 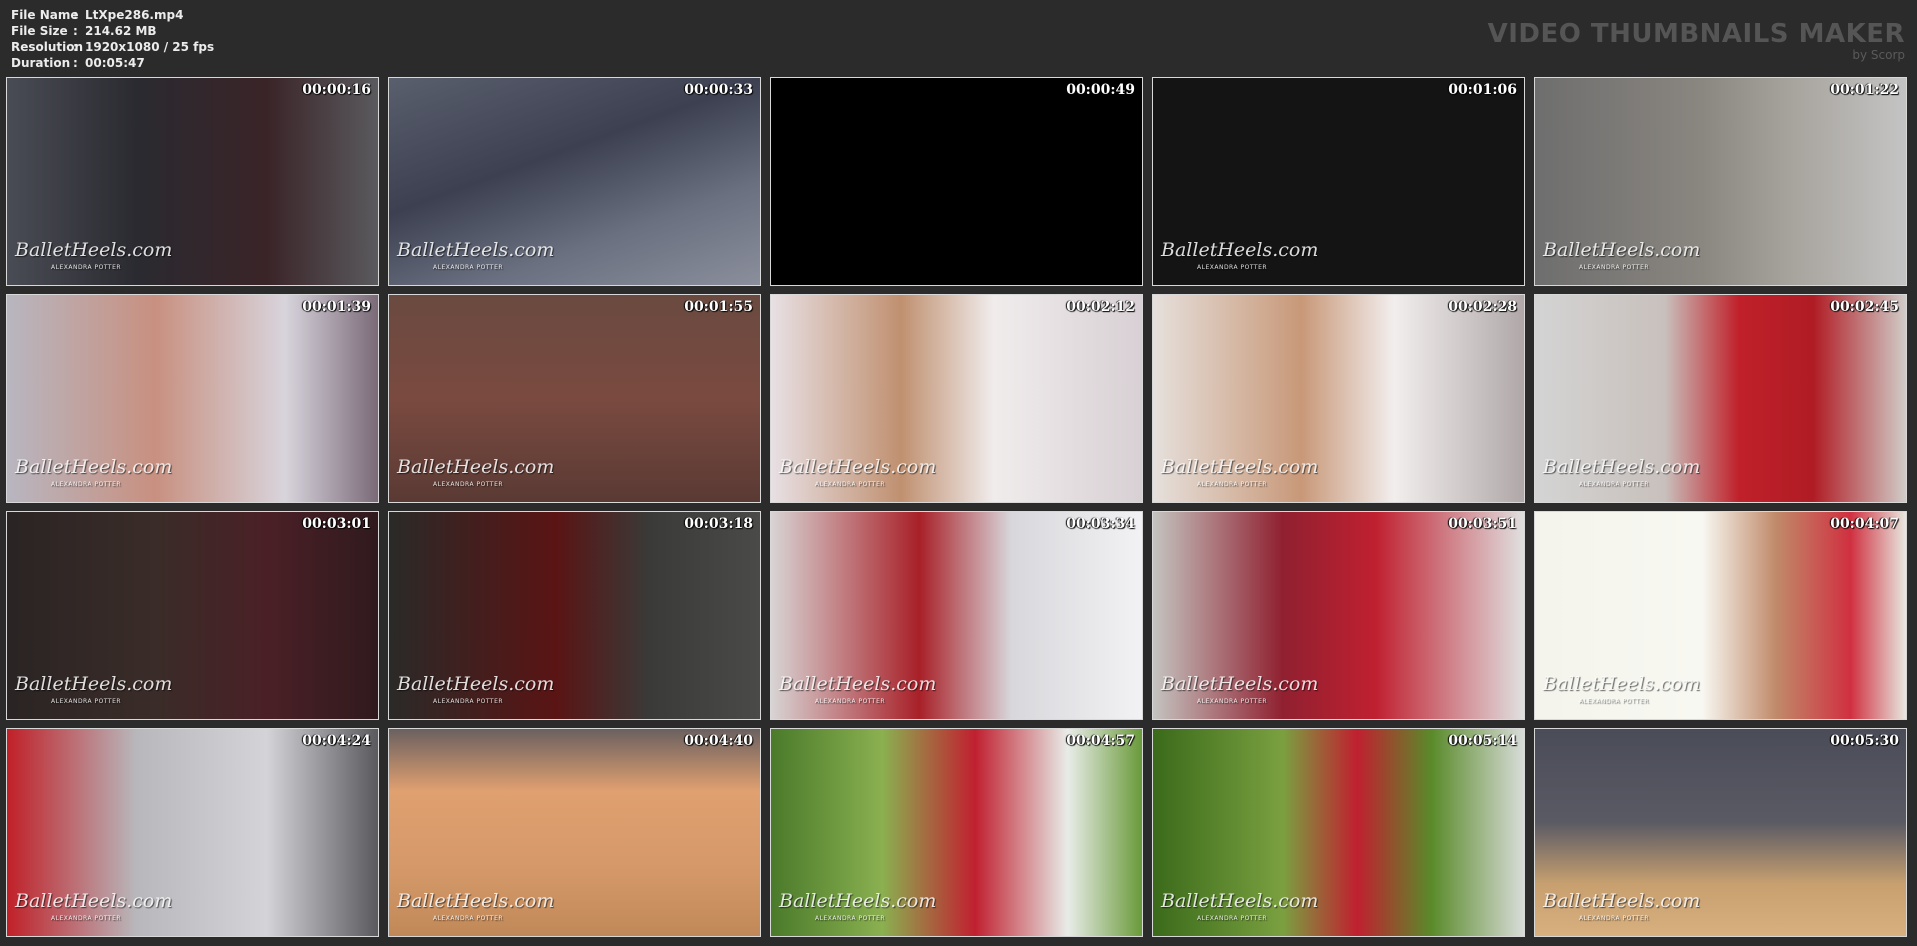 I want to click on video-thumbnail: 00:03:51 BalletHeels.com ALEXANDRA POTTER, so click(x=1338, y=615).